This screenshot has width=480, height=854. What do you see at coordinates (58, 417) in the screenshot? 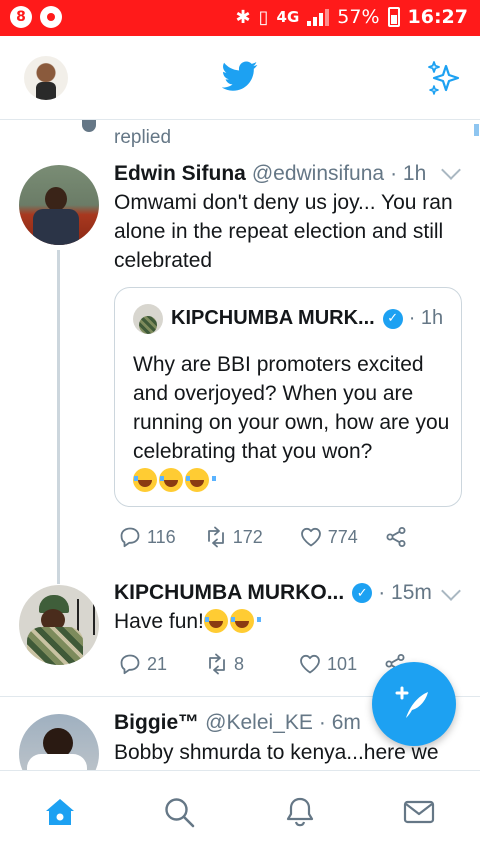
I see `thread-line` at bounding box center [58, 417].